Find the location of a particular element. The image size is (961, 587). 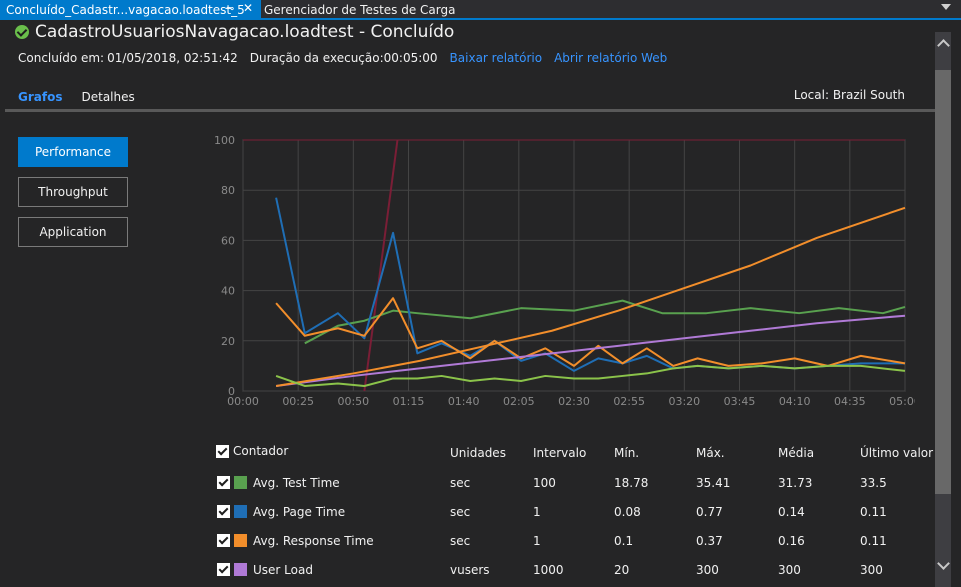

x-tick-label: 04:10 is located at coordinates (795, 401).